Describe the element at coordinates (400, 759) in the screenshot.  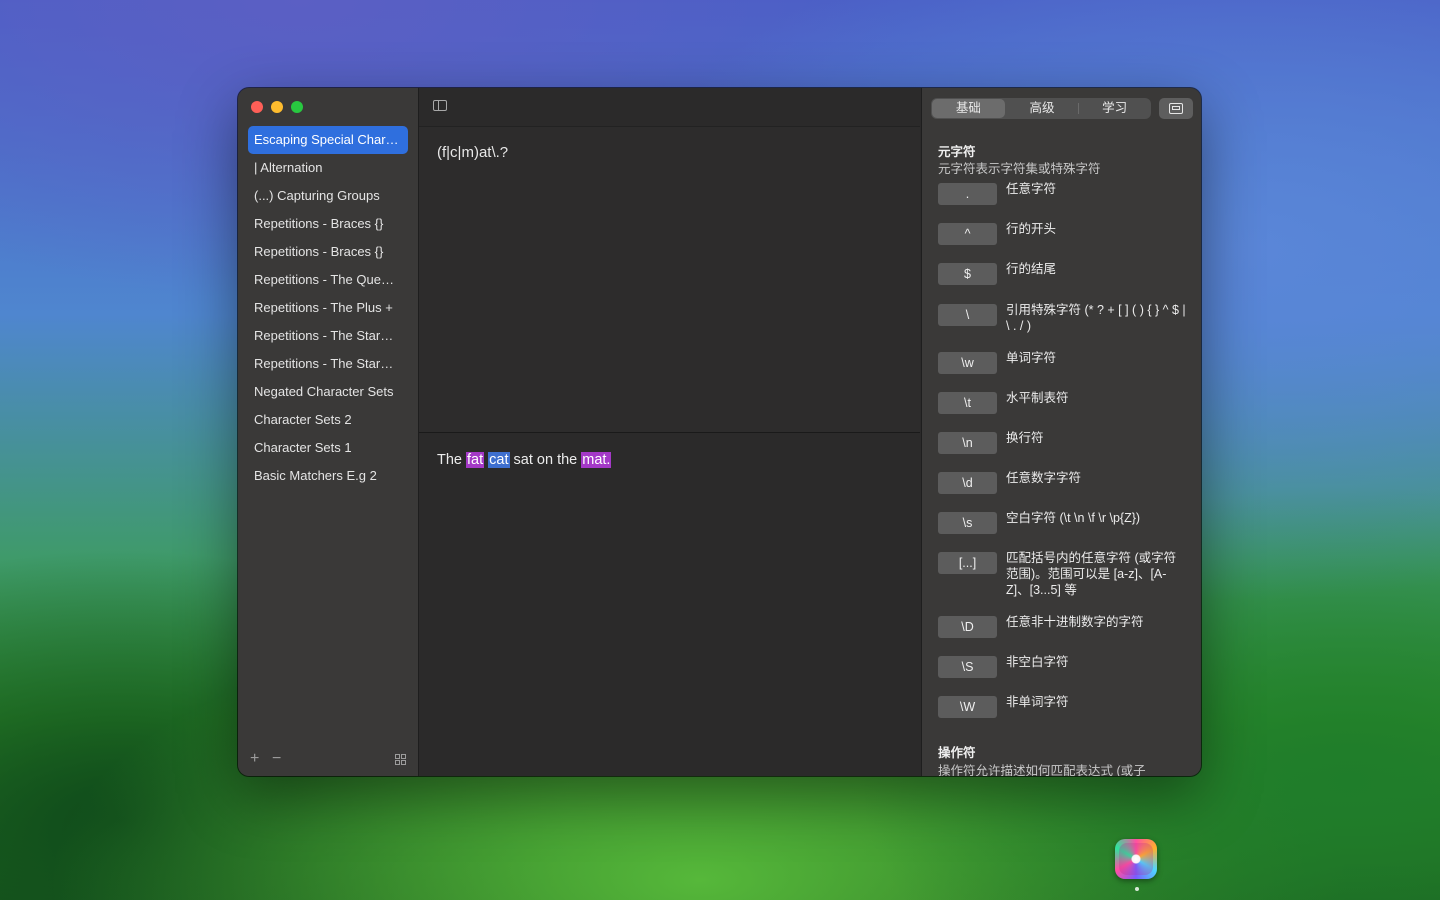
I see `grid-view-icon` at that location.